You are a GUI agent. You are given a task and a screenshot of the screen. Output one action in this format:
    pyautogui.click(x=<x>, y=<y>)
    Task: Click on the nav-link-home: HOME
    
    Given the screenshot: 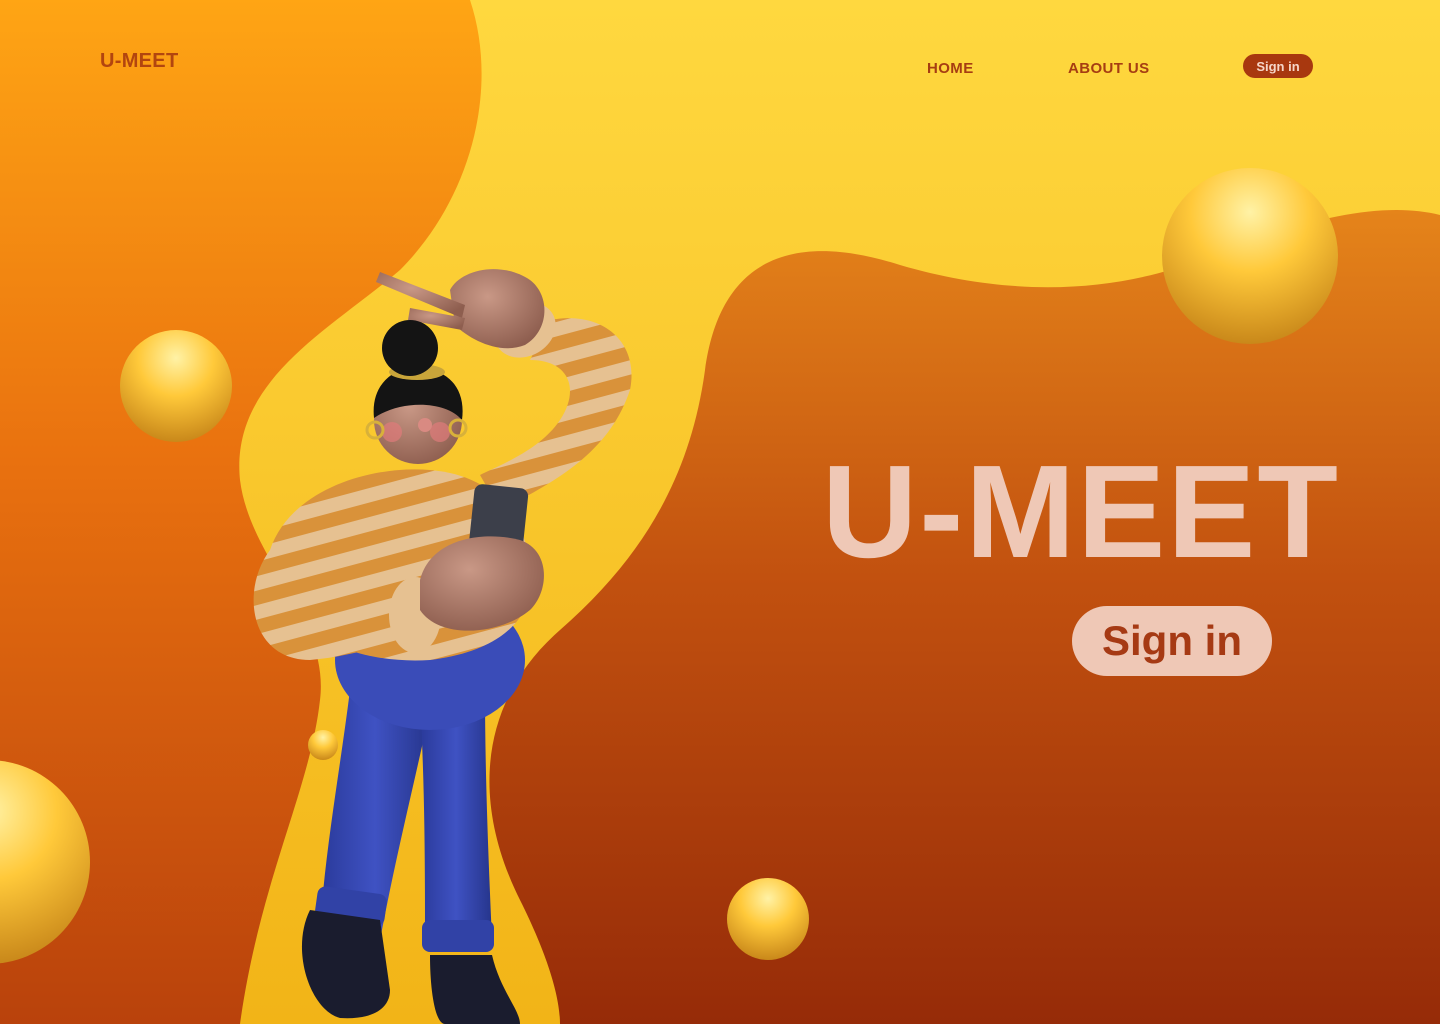 What is the action you would take?
    pyautogui.click(x=950, y=68)
    